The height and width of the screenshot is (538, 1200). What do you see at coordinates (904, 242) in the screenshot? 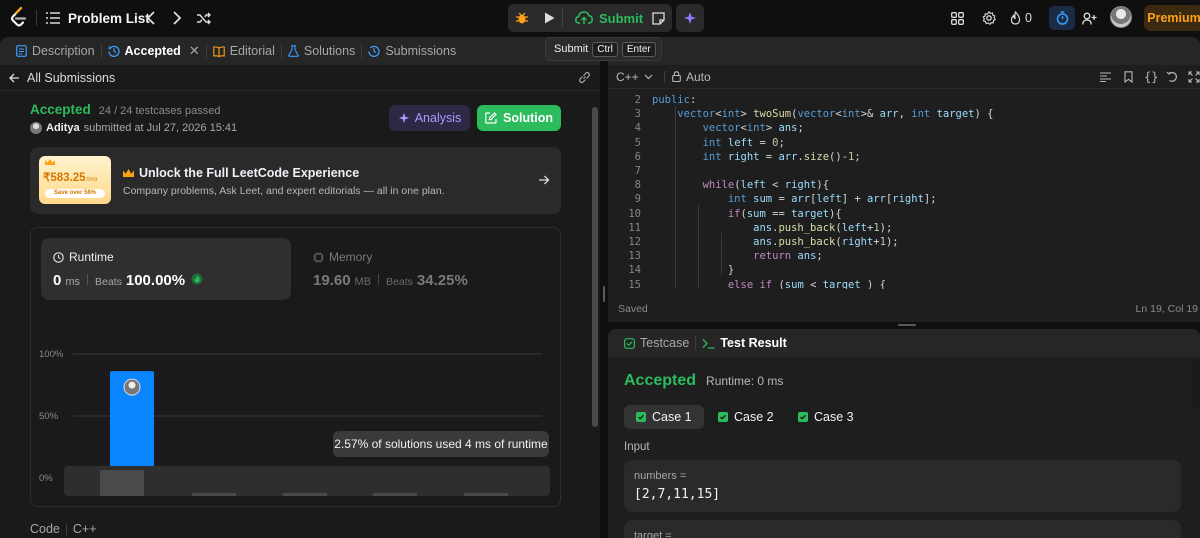
I see `code-line: 12 ans.push_back(right+1);` at bounding box center [904, 242].